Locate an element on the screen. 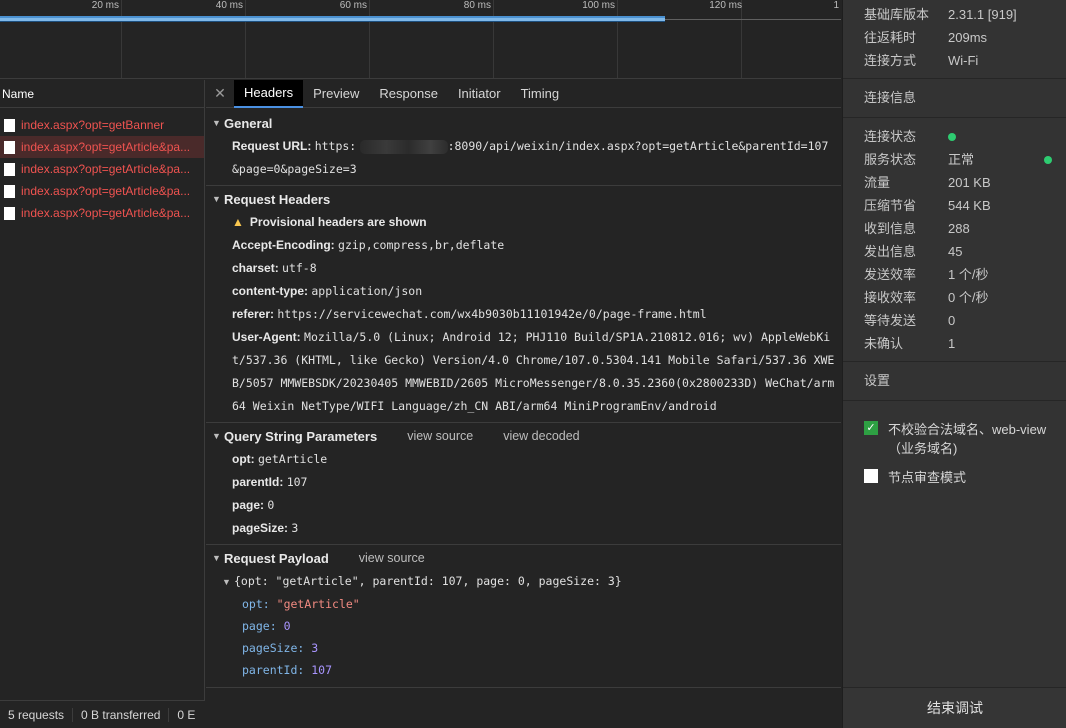  request-url-query: &page=0&pageSize=3 is located at coordinates (294, 169).